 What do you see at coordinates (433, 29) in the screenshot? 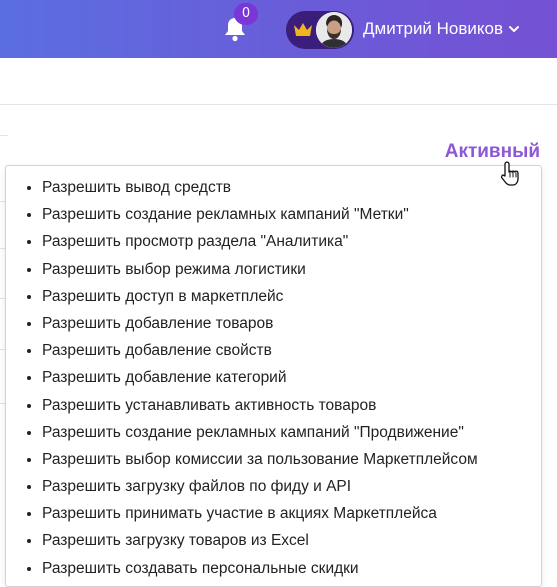
I see `user-name: Дмитрий Новиков` at bounding box center [433, 29].